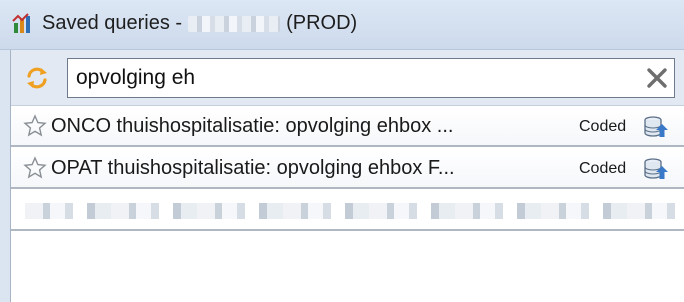  I want to click on redacted-database-name, so click(234, 23).